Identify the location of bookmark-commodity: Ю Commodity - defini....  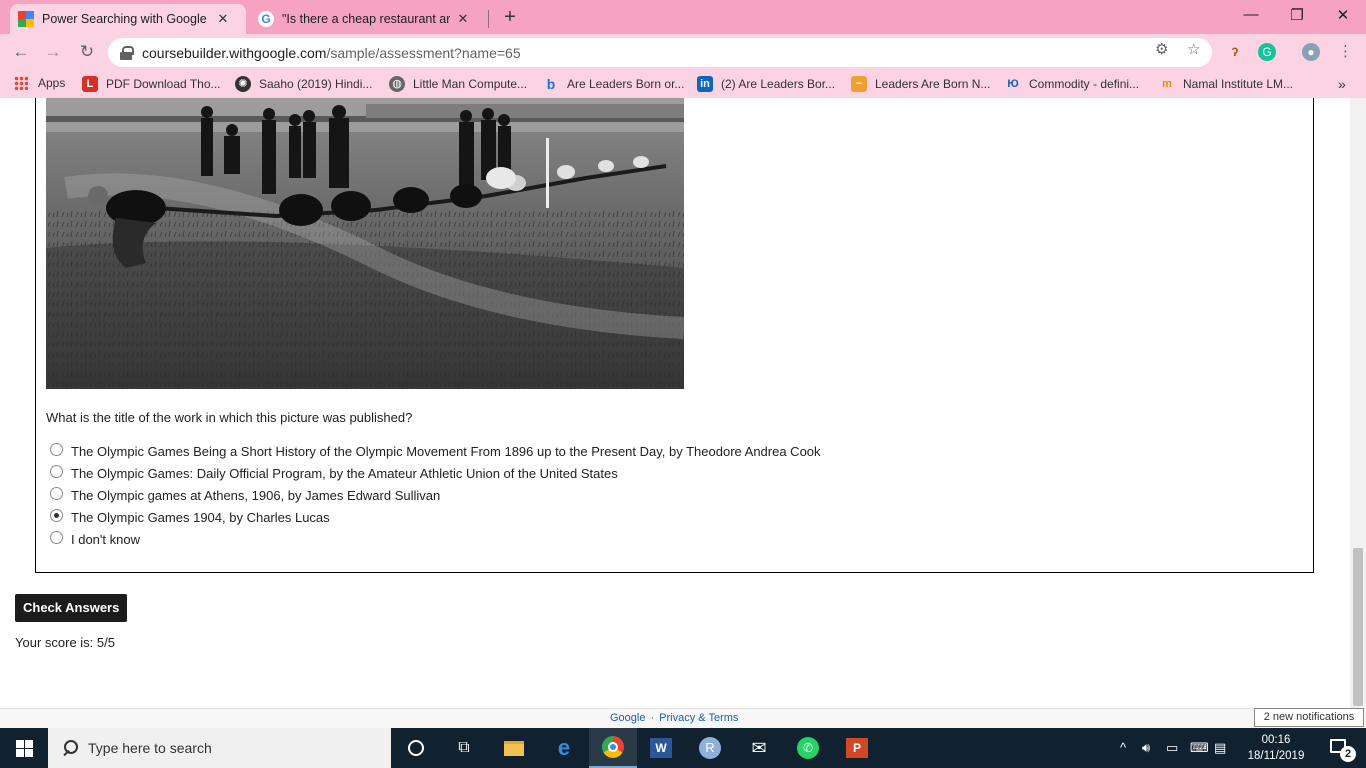
(1072, 84).